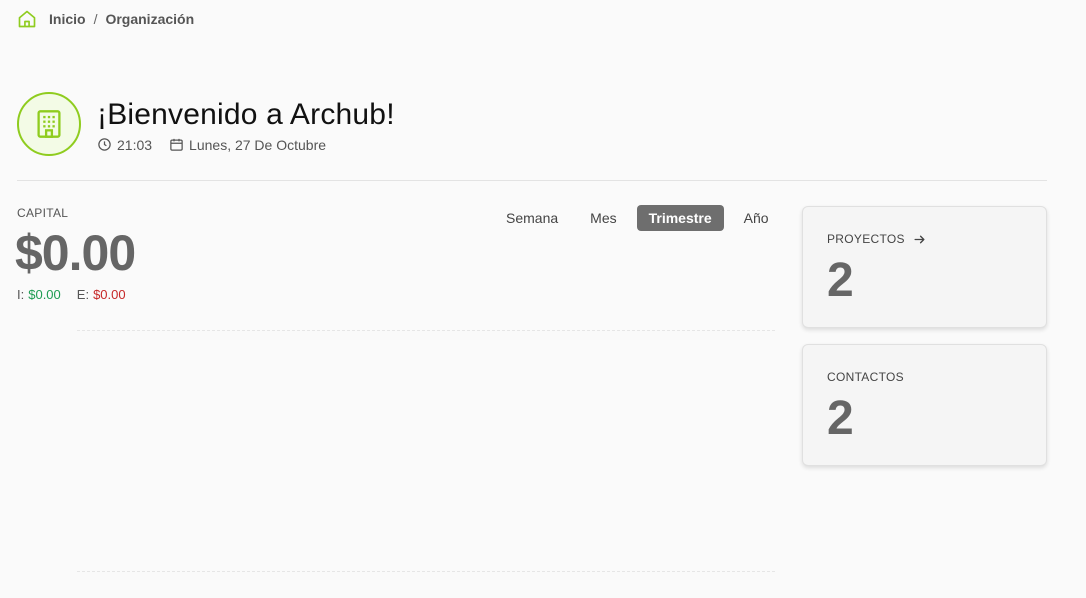 This screenshot has height=598, width=1086. What do you see at coordinates (176, 144) in the screenshot?
I see `calendar-icon` at bounding box center [176, 144].